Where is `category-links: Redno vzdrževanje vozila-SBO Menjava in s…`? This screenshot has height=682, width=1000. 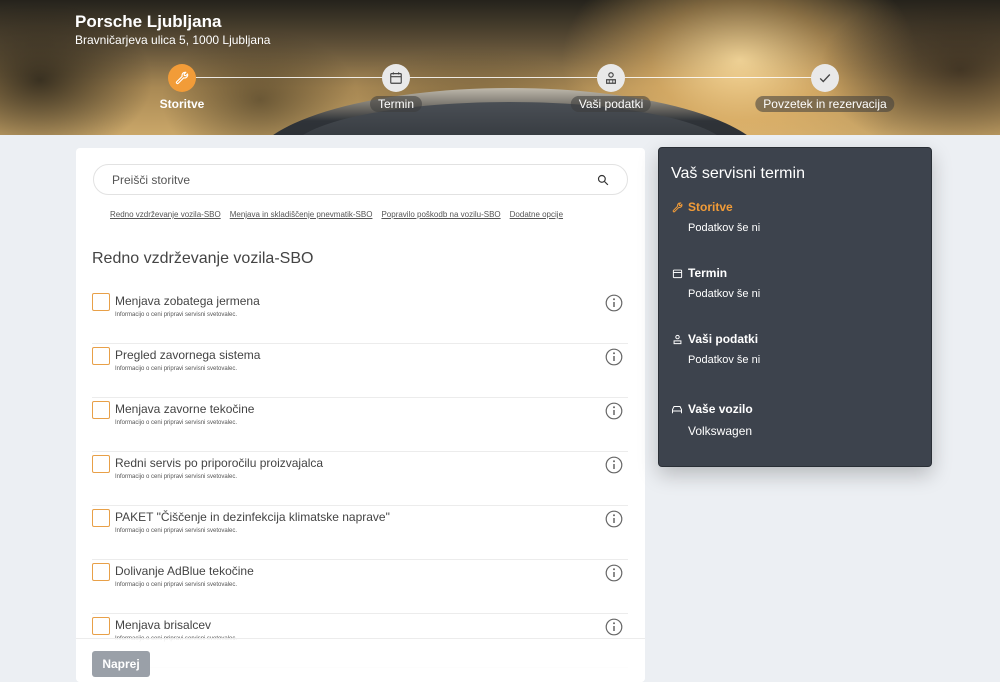 category-links: Redno vzdrževanje vozila-SBO Menjava in s… is located at coordinates (341, 214).